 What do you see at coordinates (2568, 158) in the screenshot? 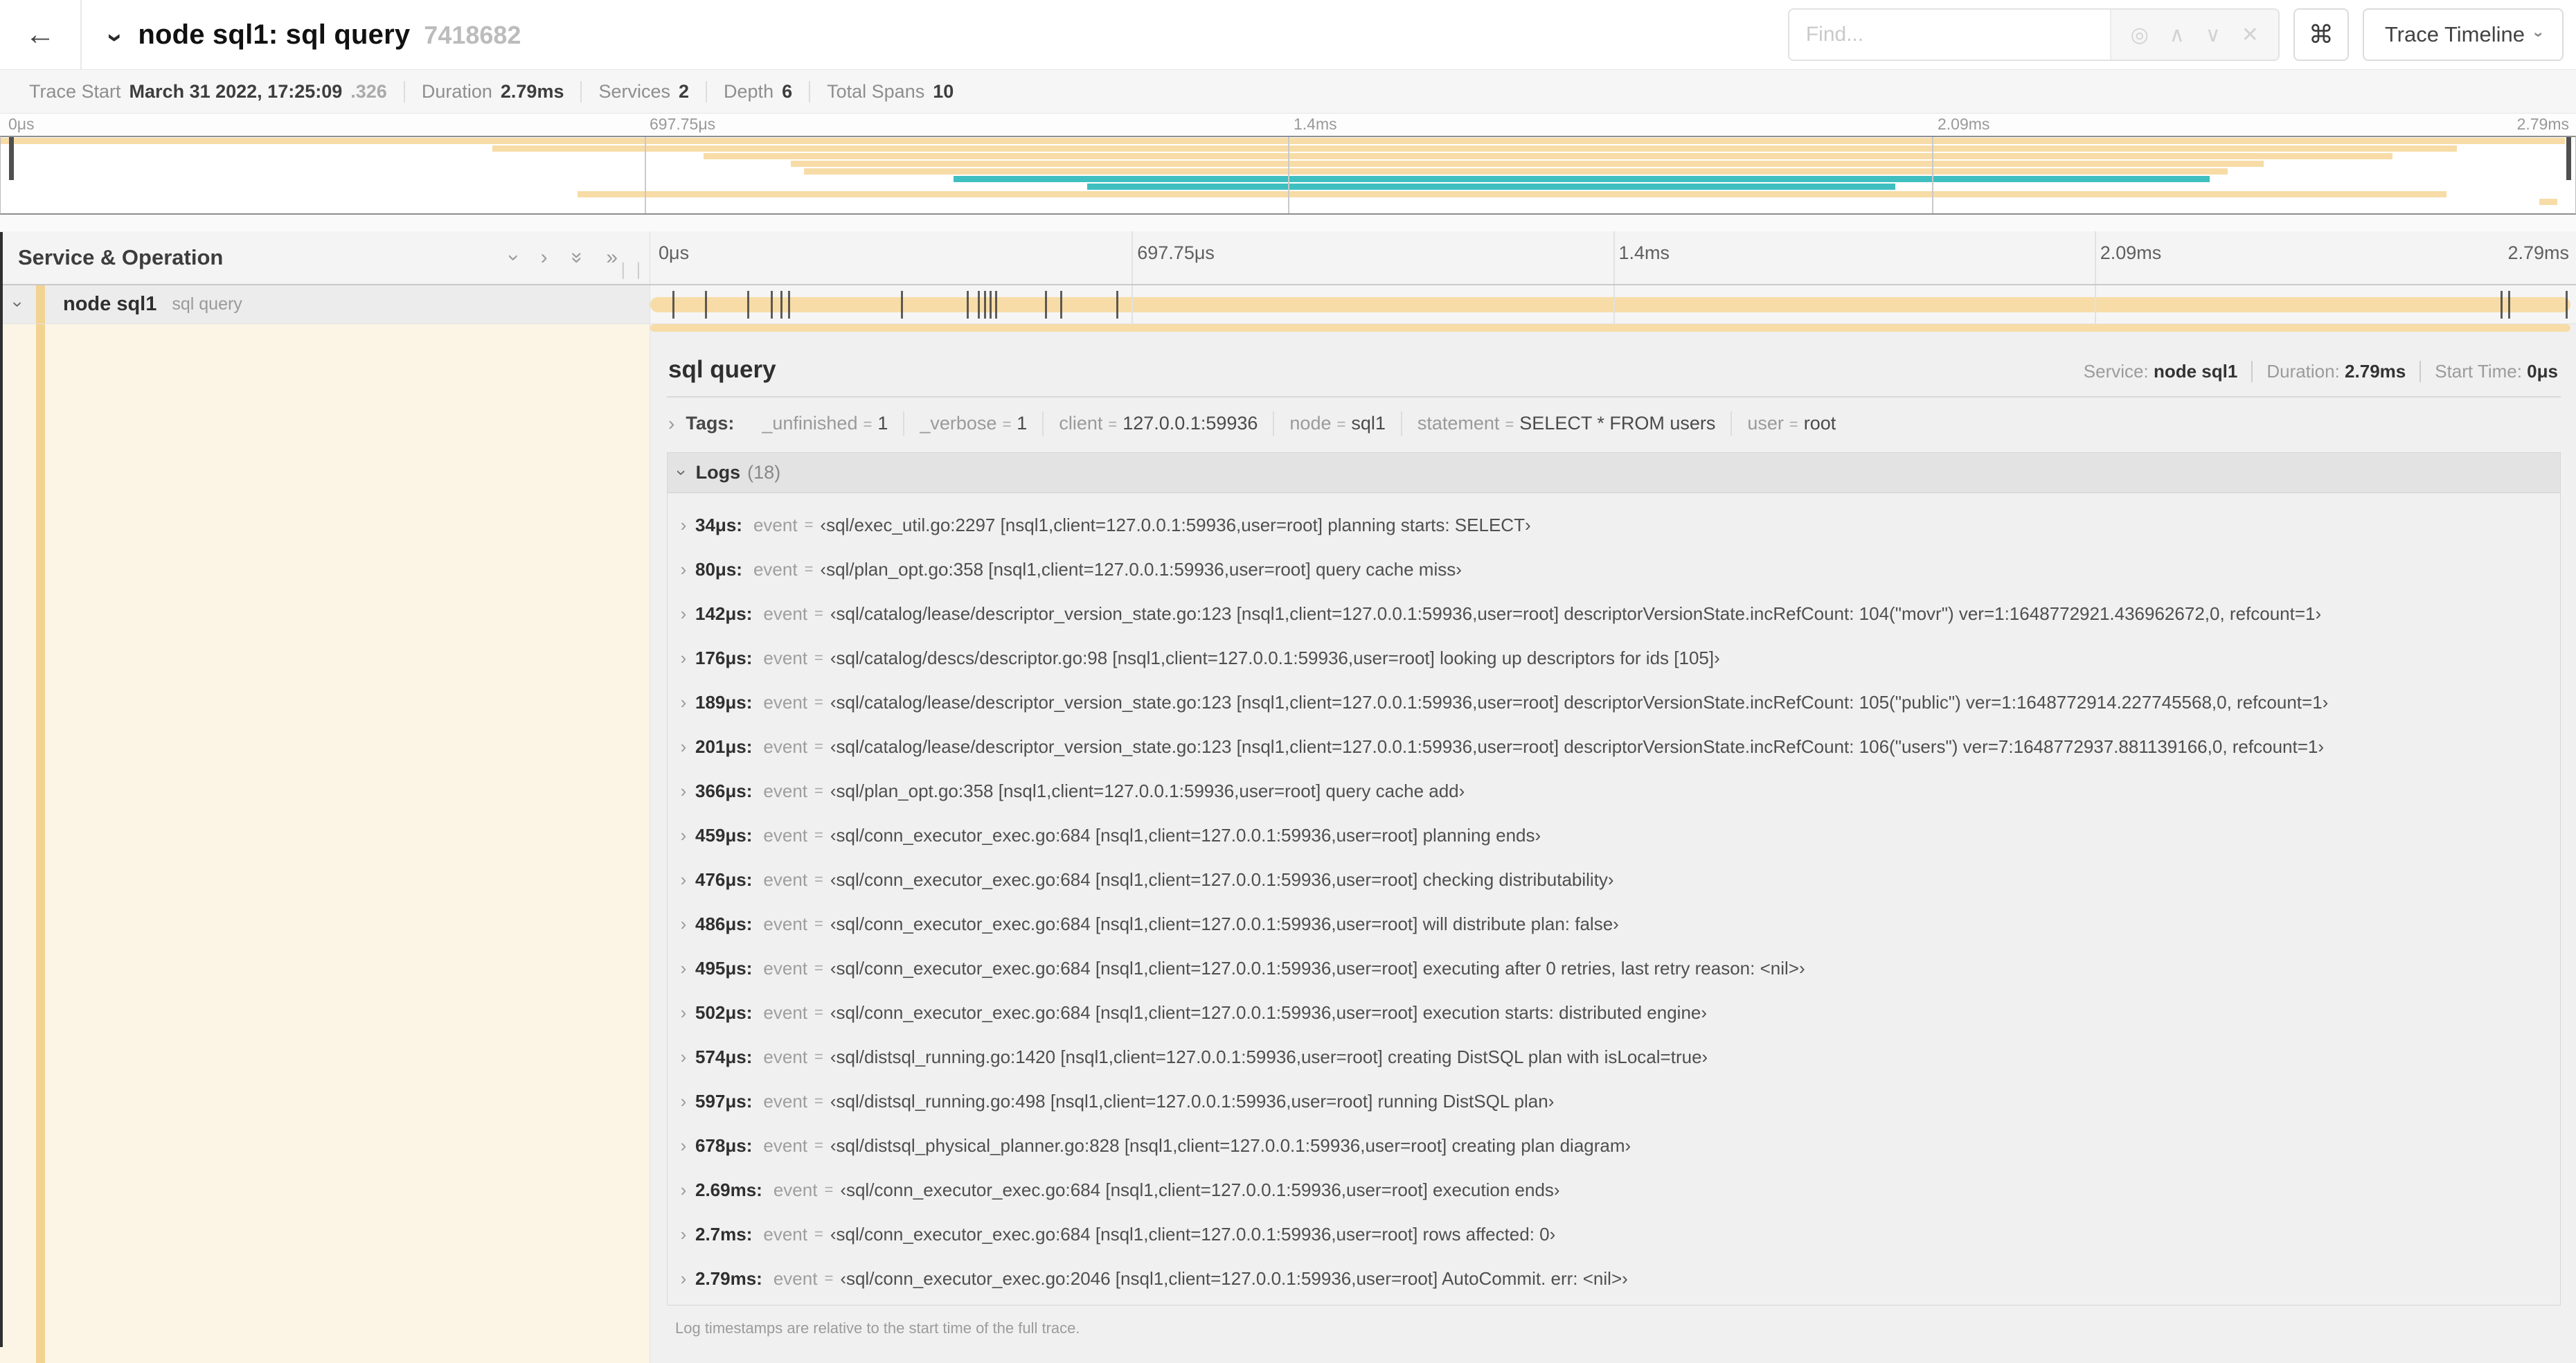
I see `minimap-right-handle` at bounding box center [2568, 158].